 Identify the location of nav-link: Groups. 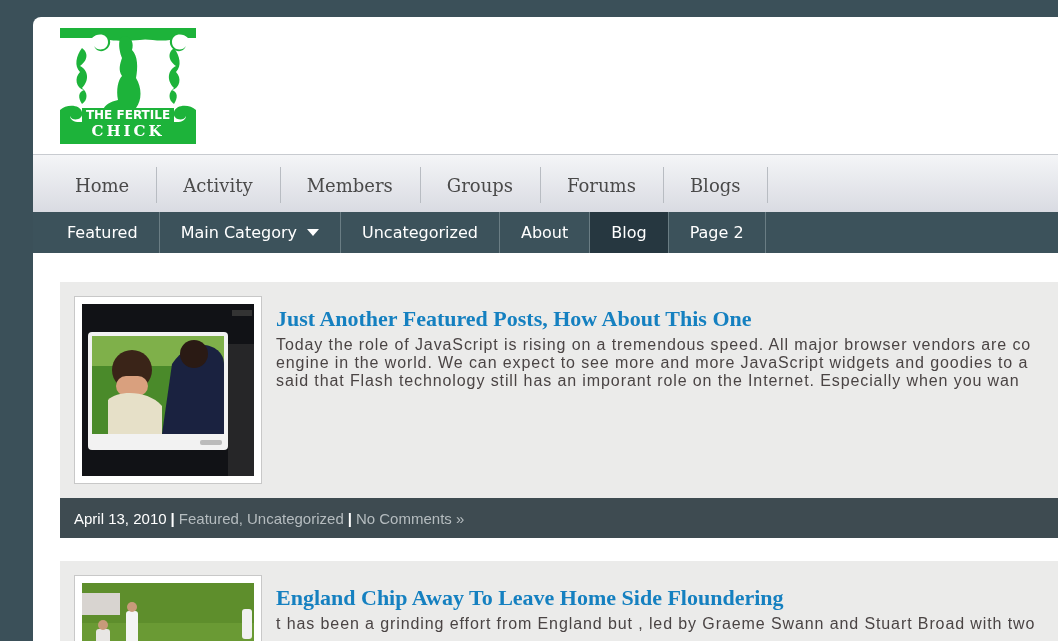
(481, 185).